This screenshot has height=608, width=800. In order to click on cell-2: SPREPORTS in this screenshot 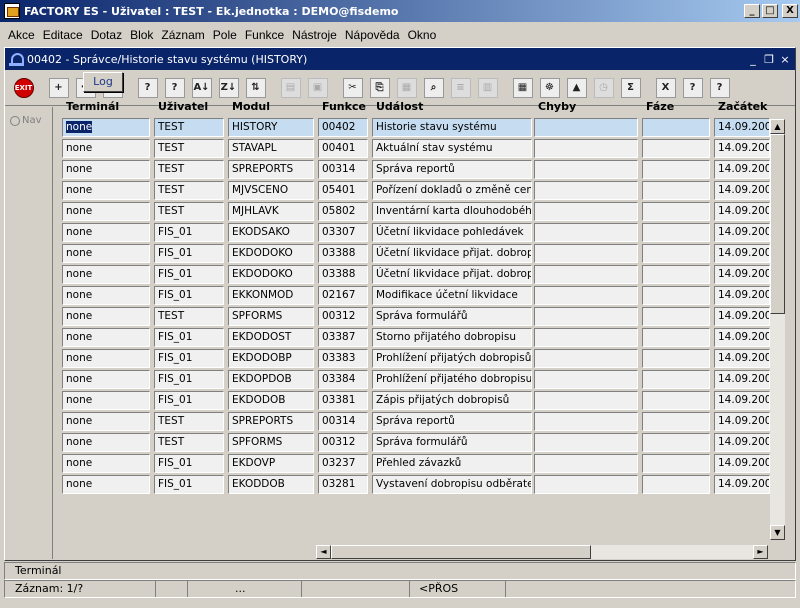, I will do `click(271, 169)`.